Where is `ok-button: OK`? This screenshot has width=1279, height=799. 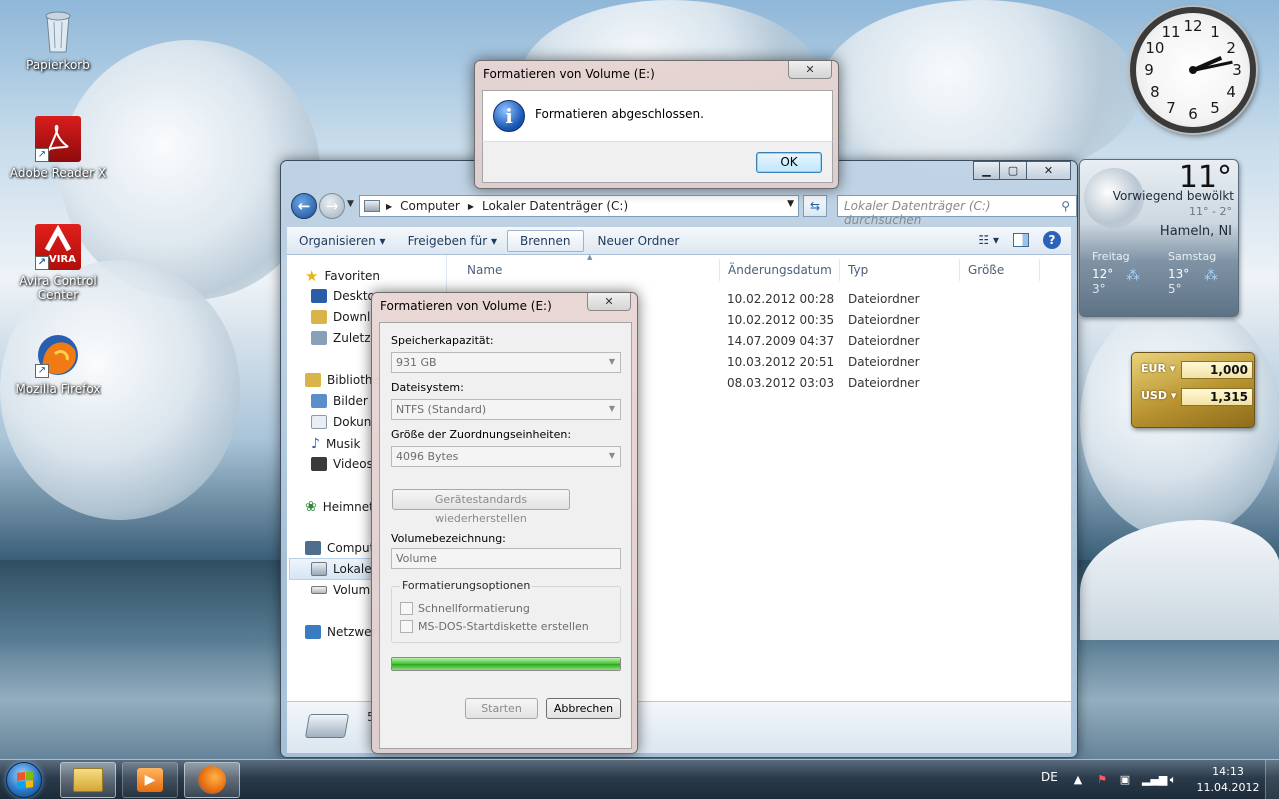
ok-button: OK is located at coordinates (789, 162).